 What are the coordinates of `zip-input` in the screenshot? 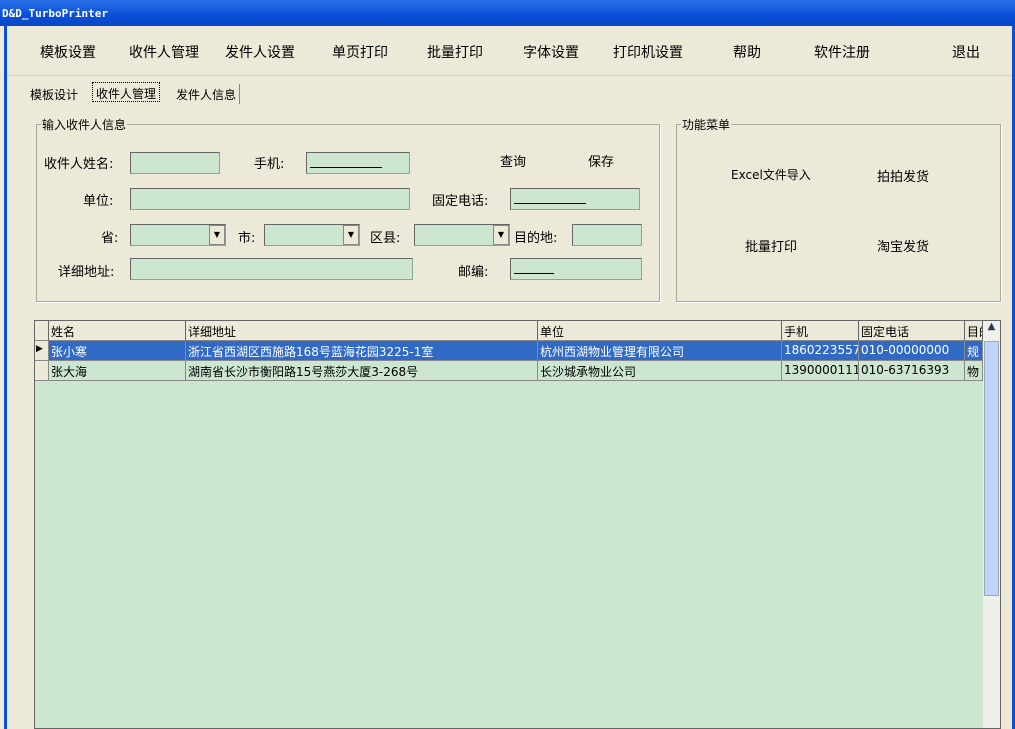 It's located at (576, 269).